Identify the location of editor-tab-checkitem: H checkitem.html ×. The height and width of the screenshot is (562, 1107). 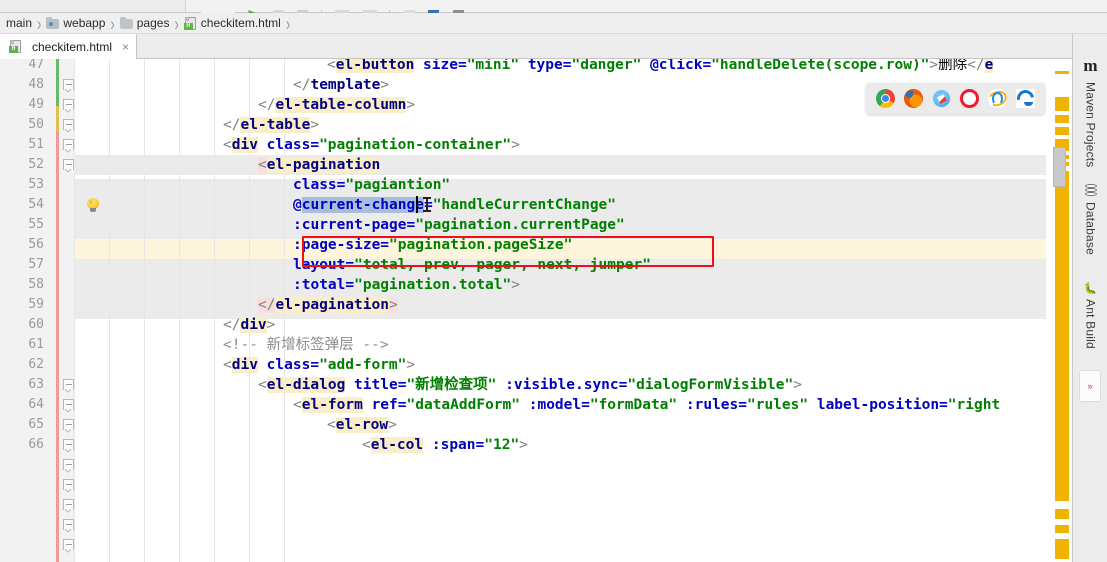
(69, 46).